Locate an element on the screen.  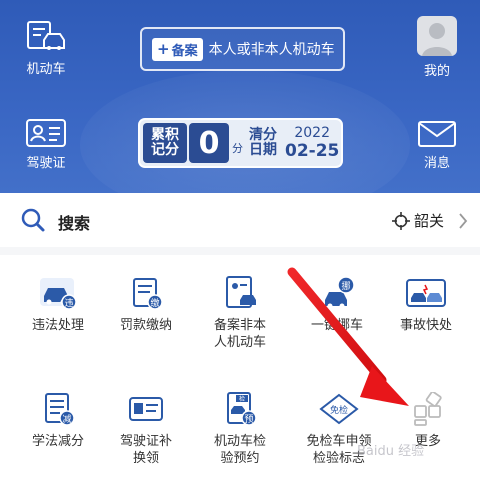
service-label: 事故快处 is located at coordinates (425, 325).